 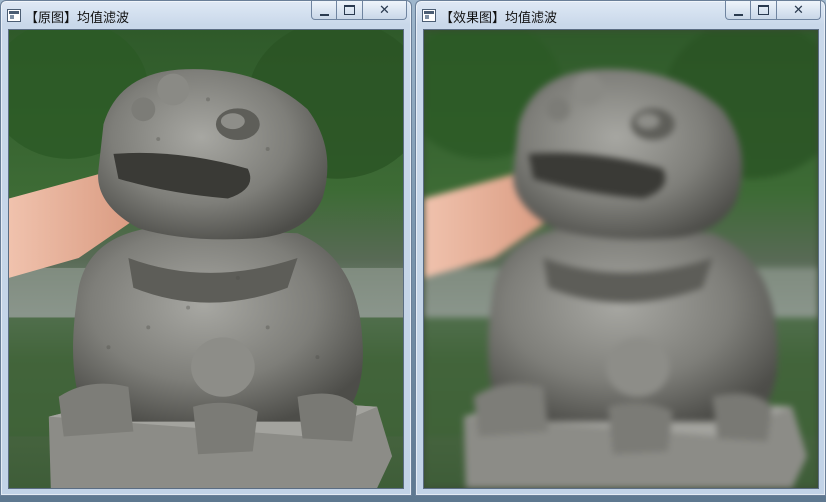 What do you see at coordinates (77, 18) in the screenshot?
I see `window-title: 【原图】均值滤波` at bounding box center [77, 18].